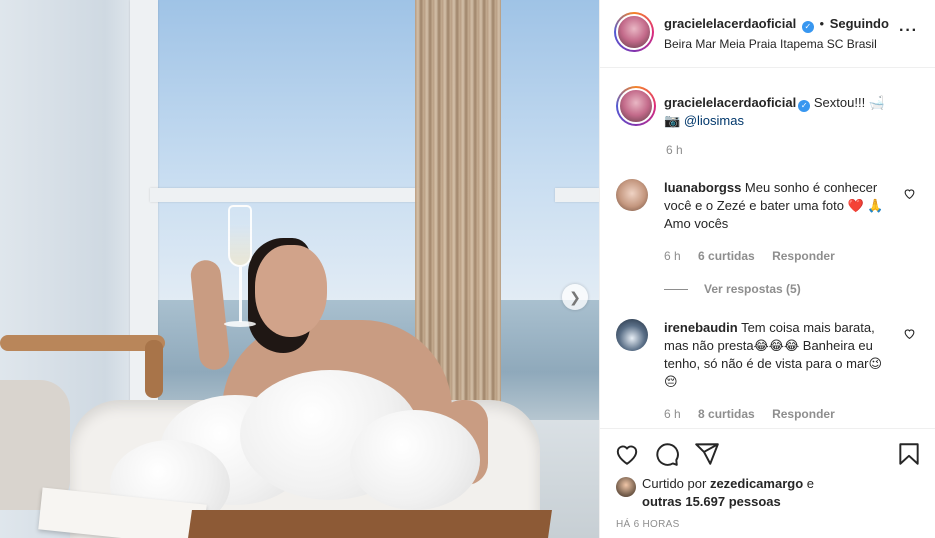 The width and height of the screenshot is (935, 538). Describe the element at coordinates (415, 460) in the screenshot. I see `photo-foam` at that location.